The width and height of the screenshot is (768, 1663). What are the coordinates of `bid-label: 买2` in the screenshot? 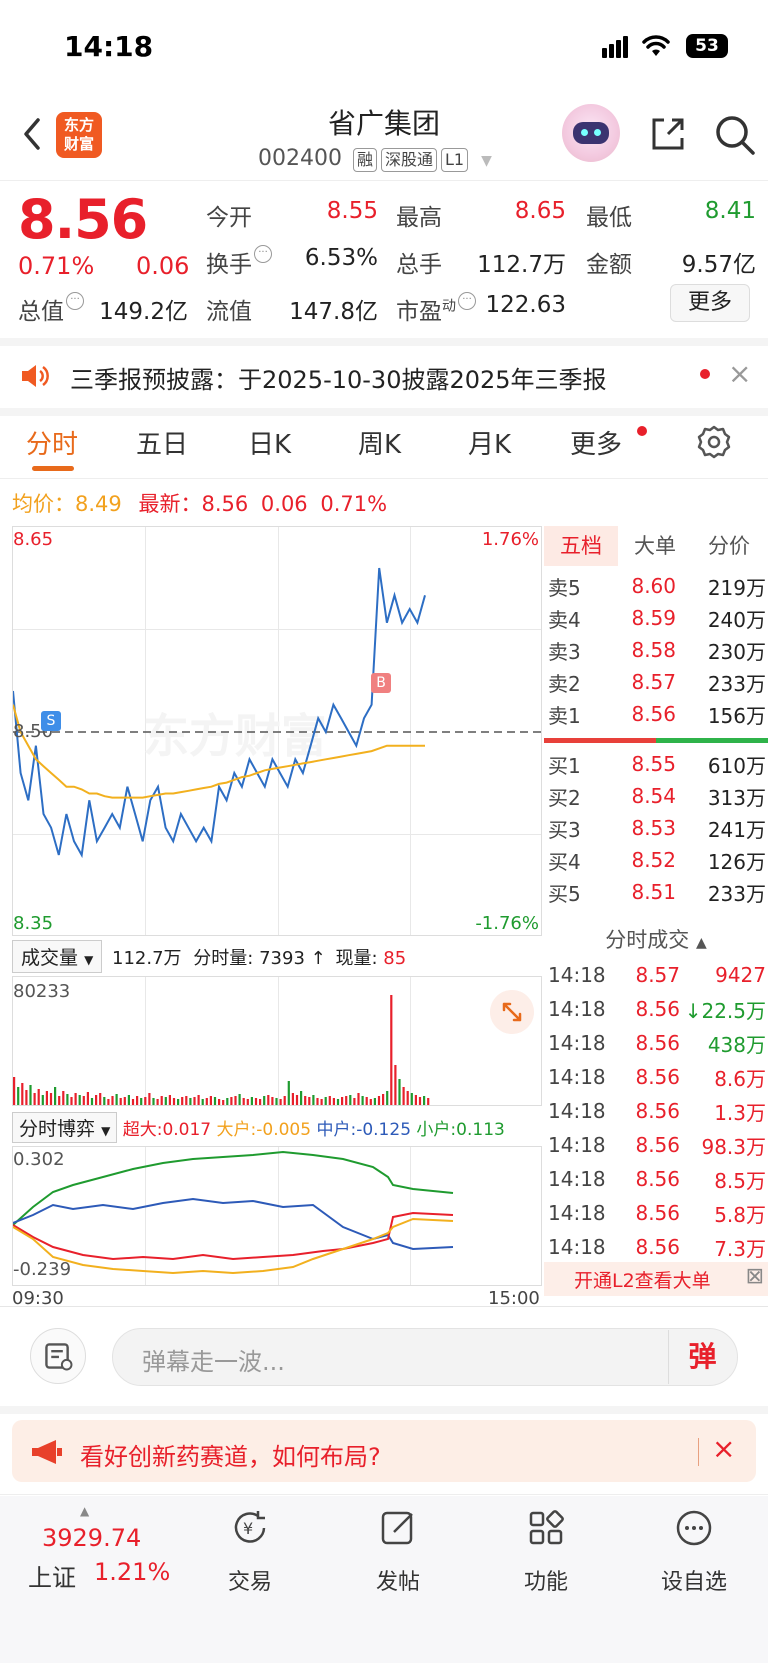 It's located at (564, 797).